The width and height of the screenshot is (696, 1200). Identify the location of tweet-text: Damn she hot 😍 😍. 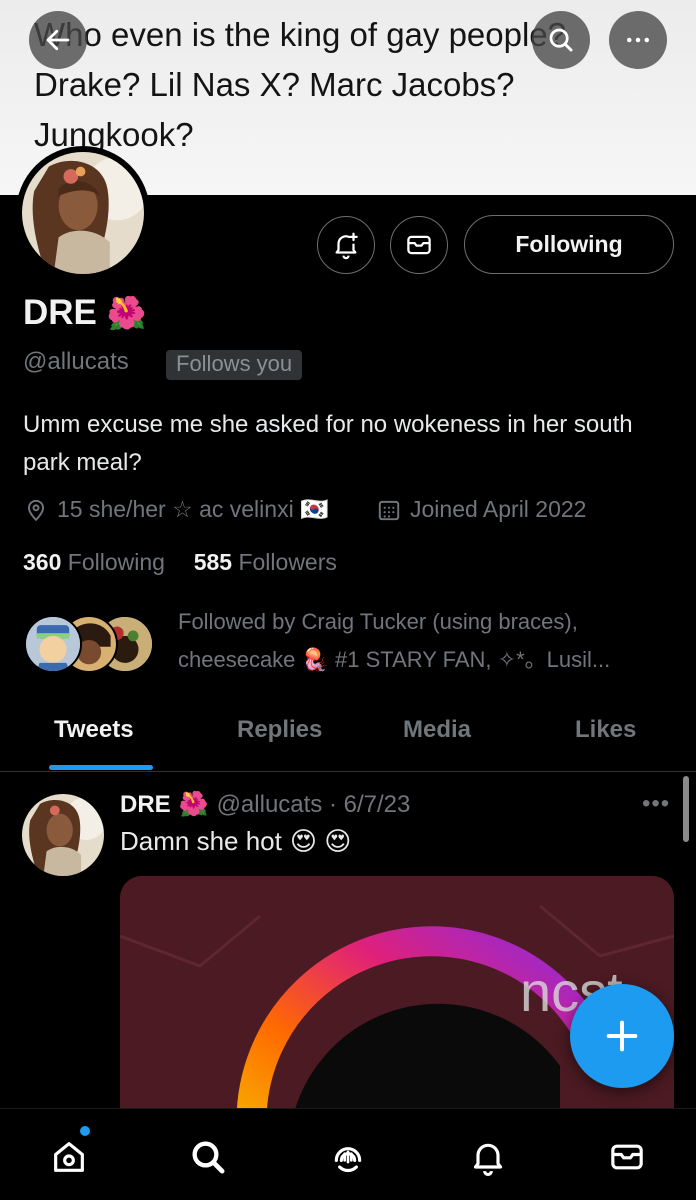
(235, 841).